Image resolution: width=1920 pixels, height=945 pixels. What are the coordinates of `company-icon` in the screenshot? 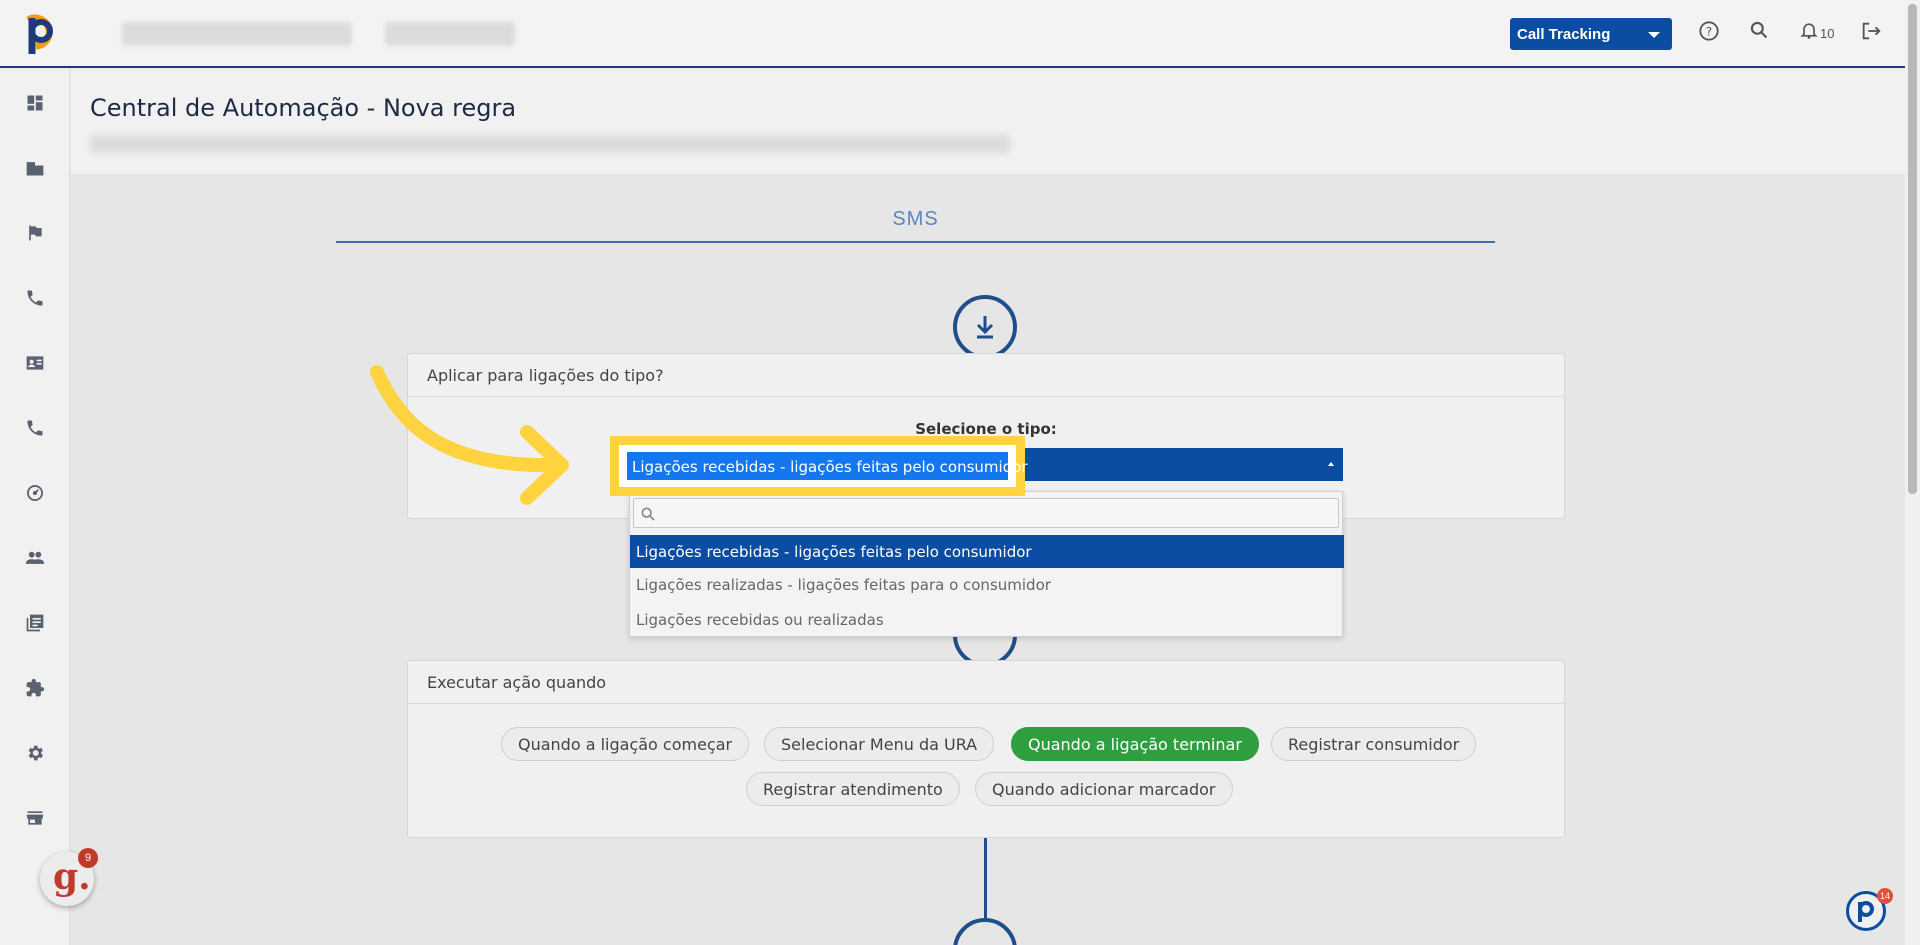 It's located at (35, 168).